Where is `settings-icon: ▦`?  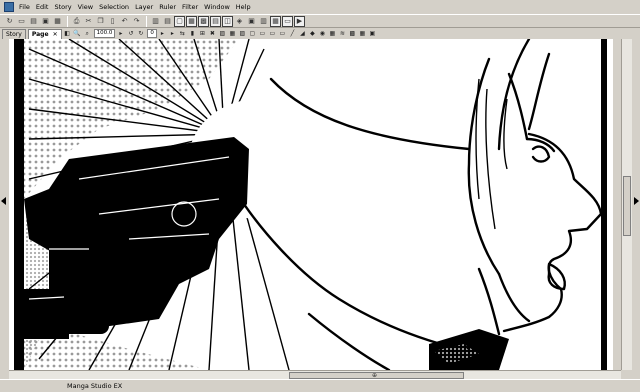 settings-icon: ▦ is located at coordinates (332, 33).